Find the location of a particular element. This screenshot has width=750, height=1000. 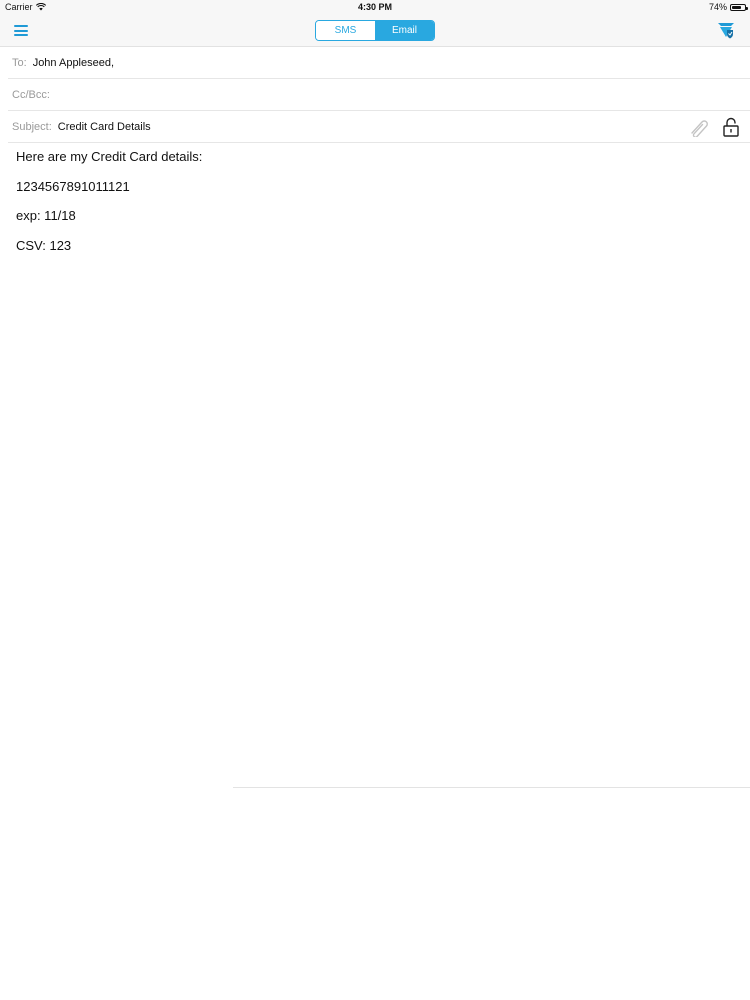

battery-icon is located at coordinates (739, 7).